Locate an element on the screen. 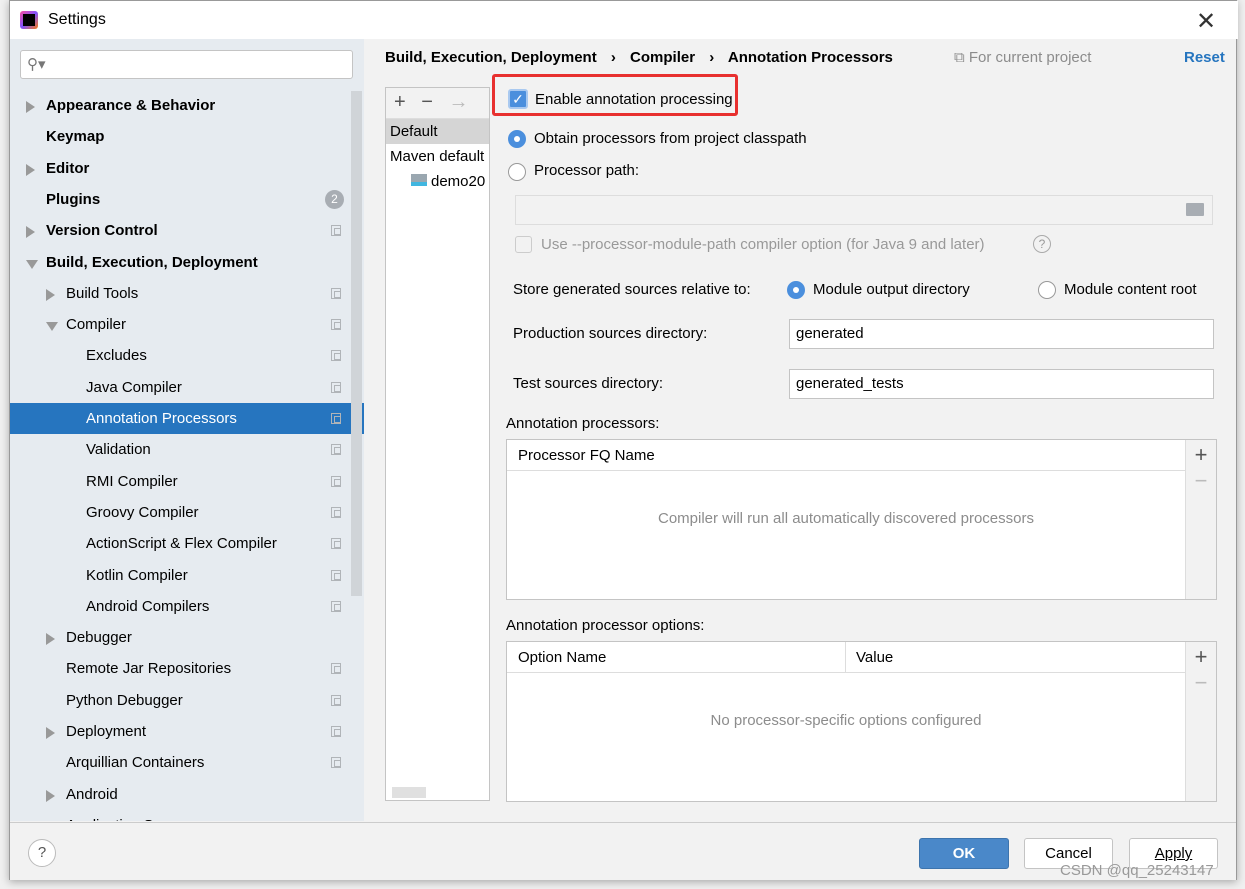  search-input: ⚲▾ is located at coordinates (186, 64).